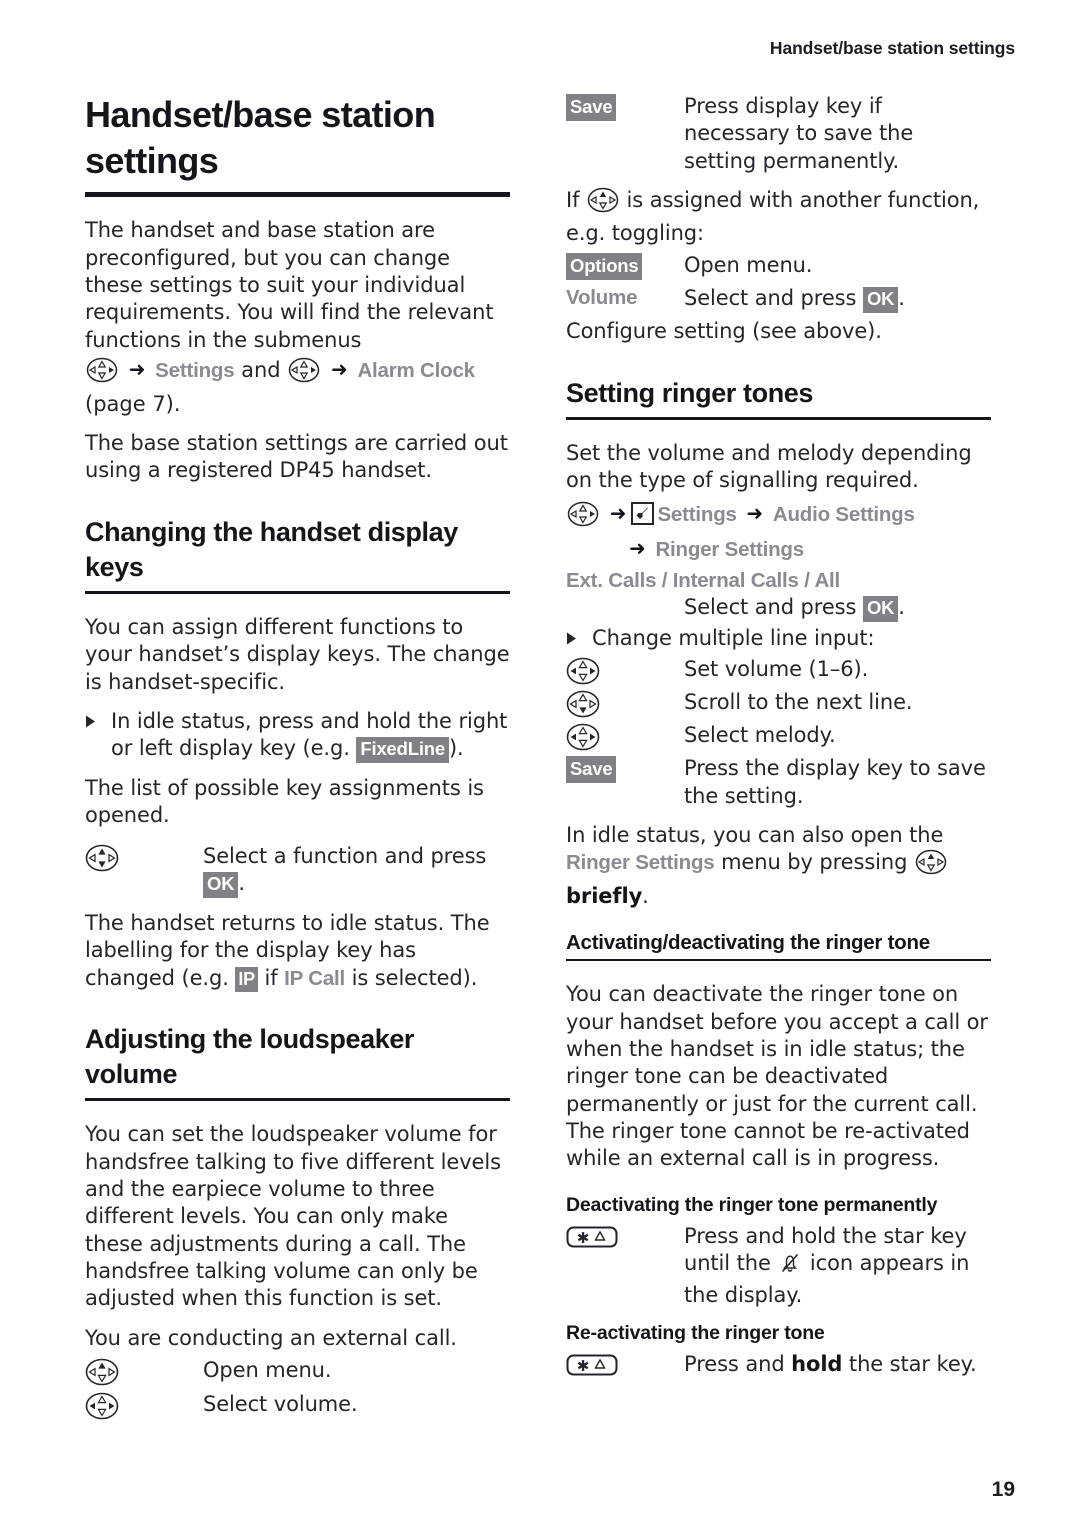  What do you see at coordinates (297, 373) in the screenshot?
I see `menu-path-line: ➜ Settings and ➜ Alarm Clock` at bounding box center [297, 373].